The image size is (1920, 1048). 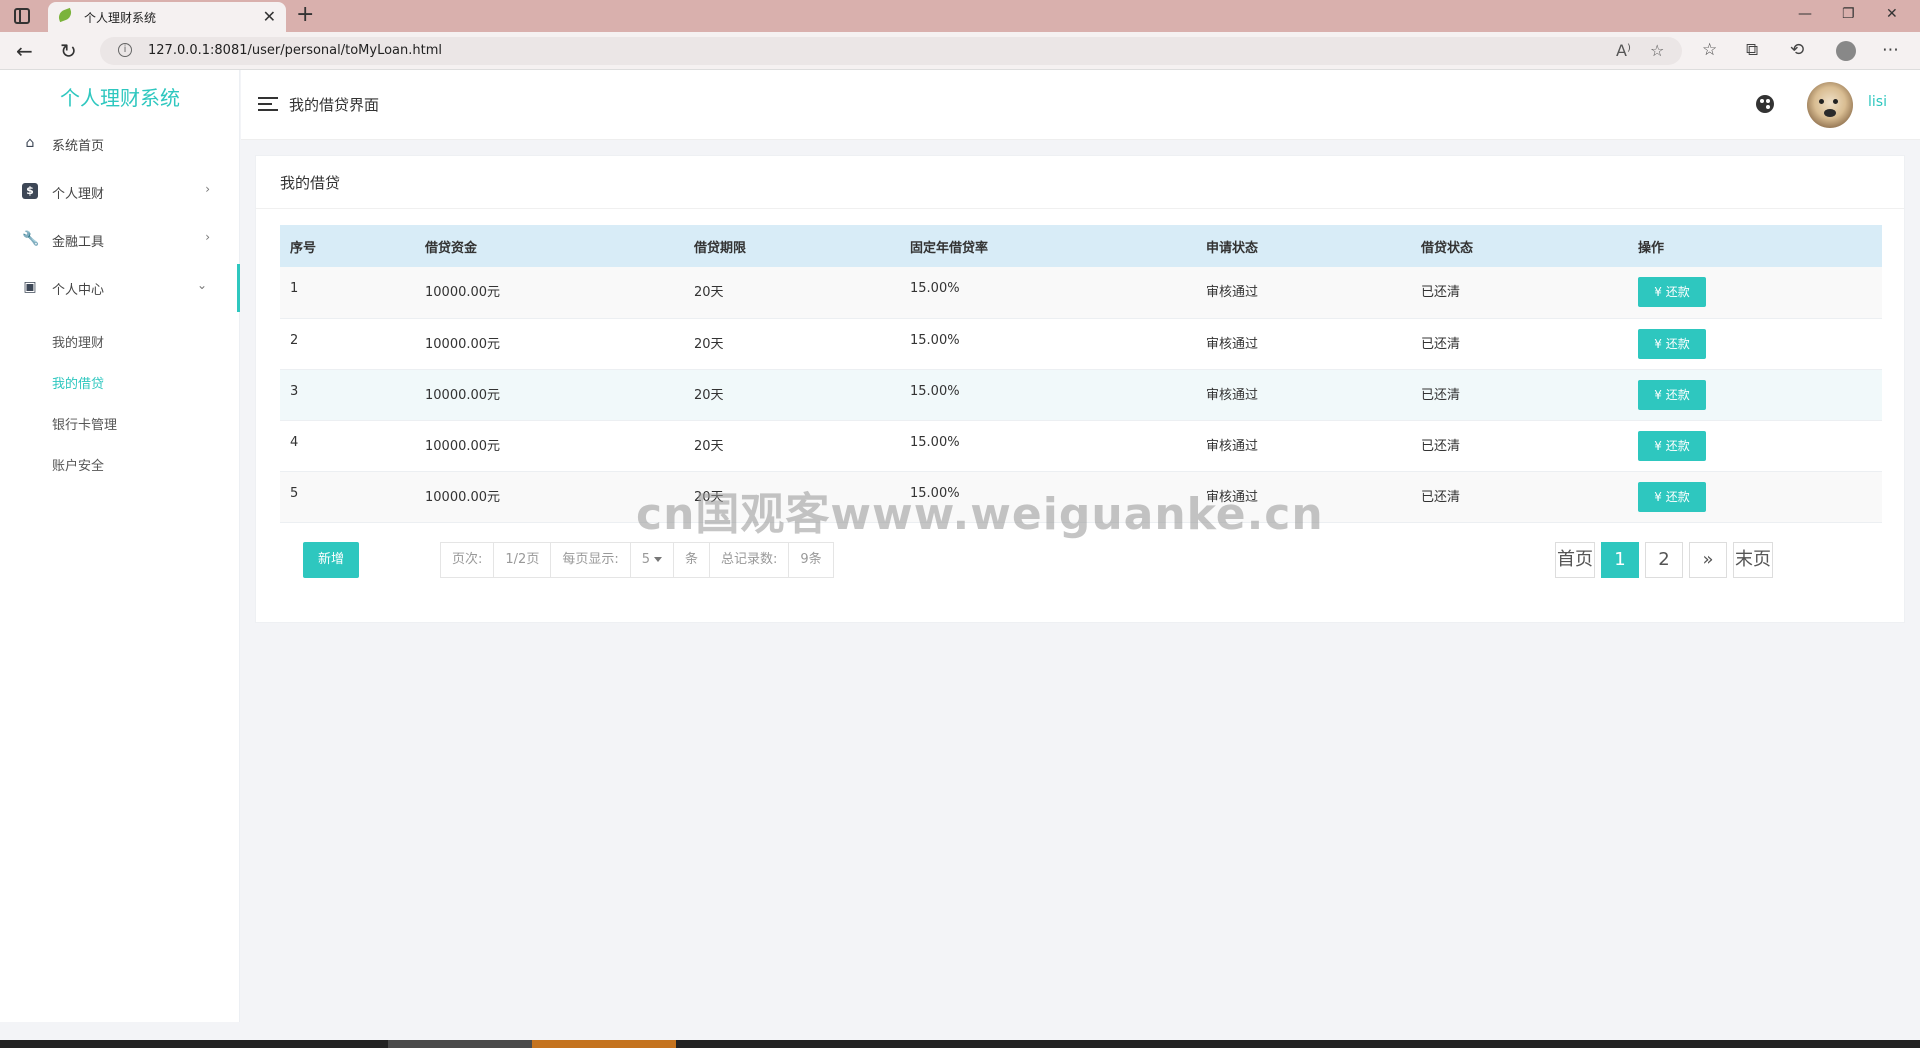 I want to click on sidebar-item-home: ⌂ 系统首页, so click(x=120, y=144).